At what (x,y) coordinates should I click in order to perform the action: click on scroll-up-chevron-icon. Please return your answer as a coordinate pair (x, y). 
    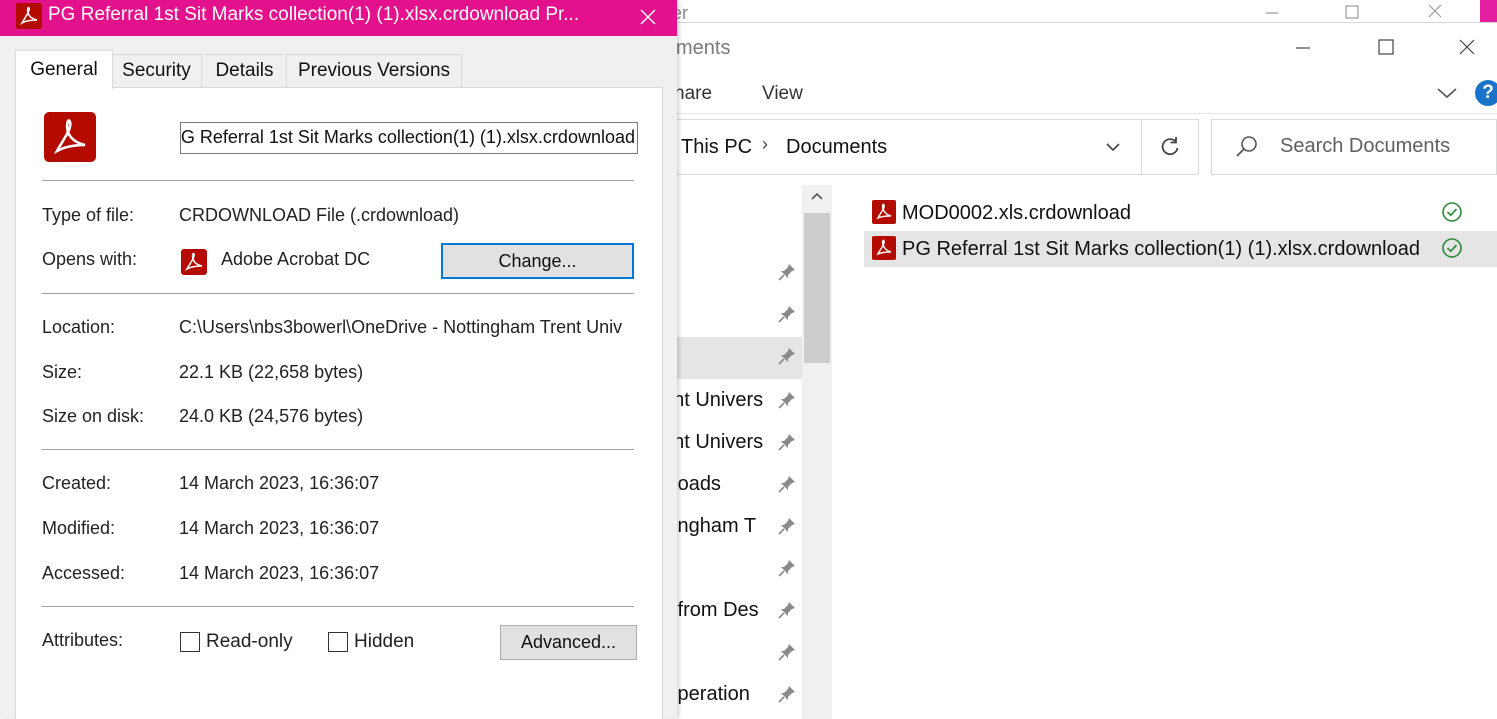
    Looking at the image, I should click on (817, 196).